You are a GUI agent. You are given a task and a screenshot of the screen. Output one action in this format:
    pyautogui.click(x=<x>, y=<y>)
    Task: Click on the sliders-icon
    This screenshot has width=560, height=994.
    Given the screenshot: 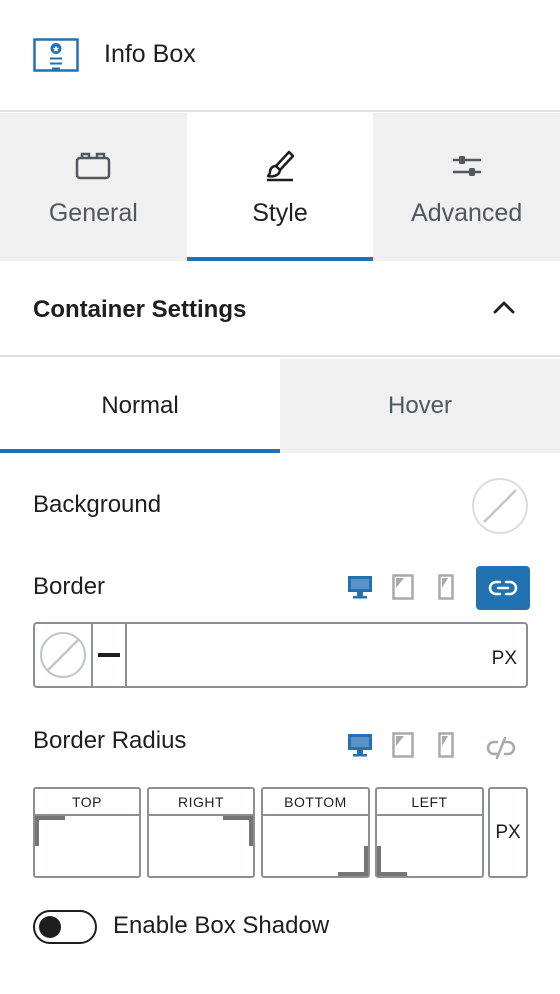 What is the action you would take?
    pyautogui.click(x=467, y=166)
    